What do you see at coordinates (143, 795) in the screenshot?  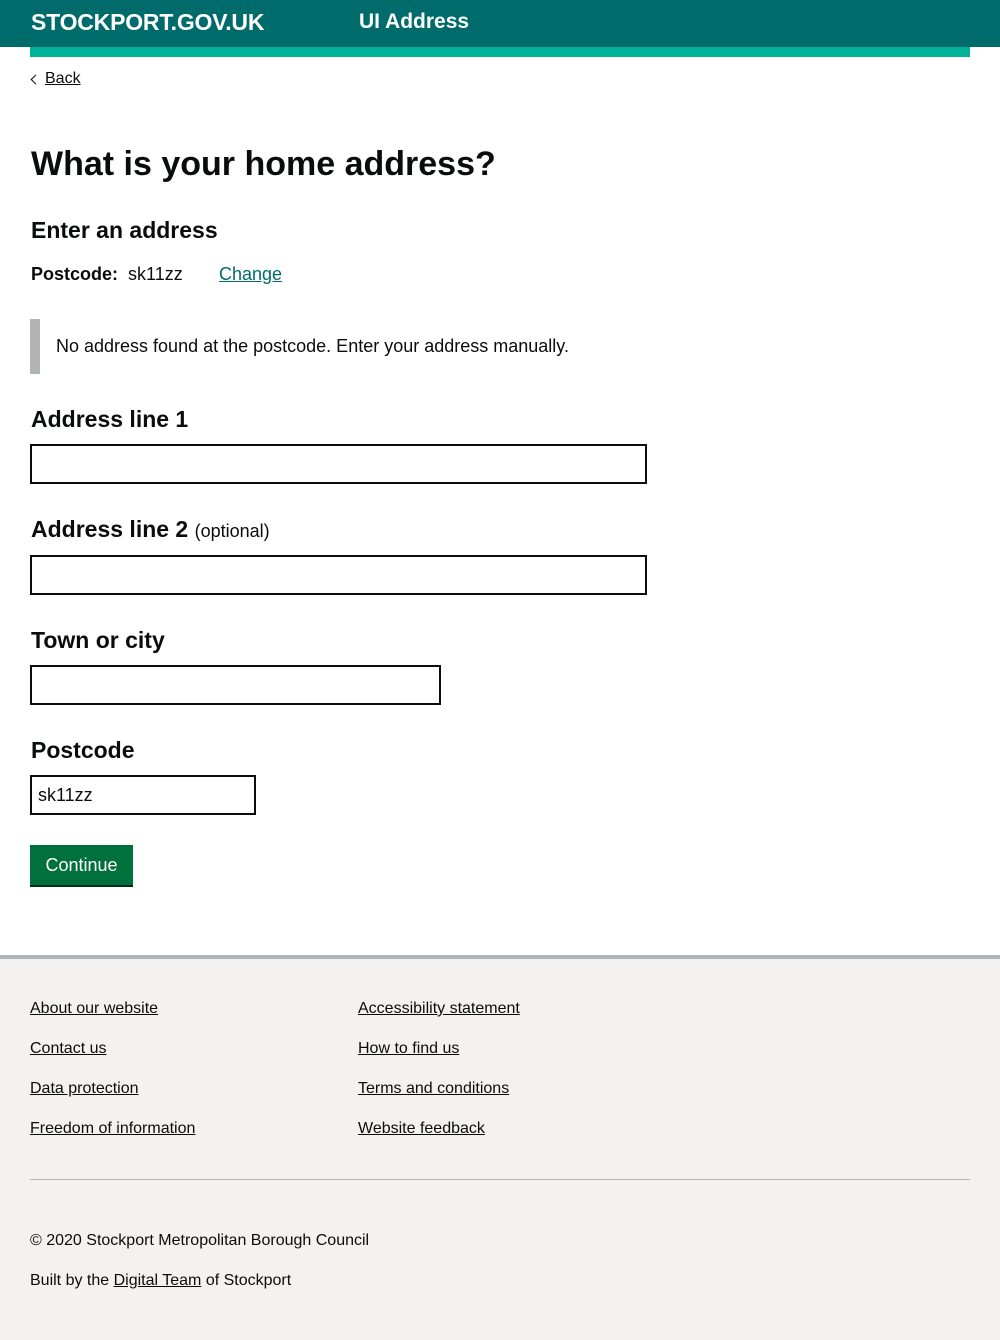 I see `postcode-input` at bounding box center [143, 795].